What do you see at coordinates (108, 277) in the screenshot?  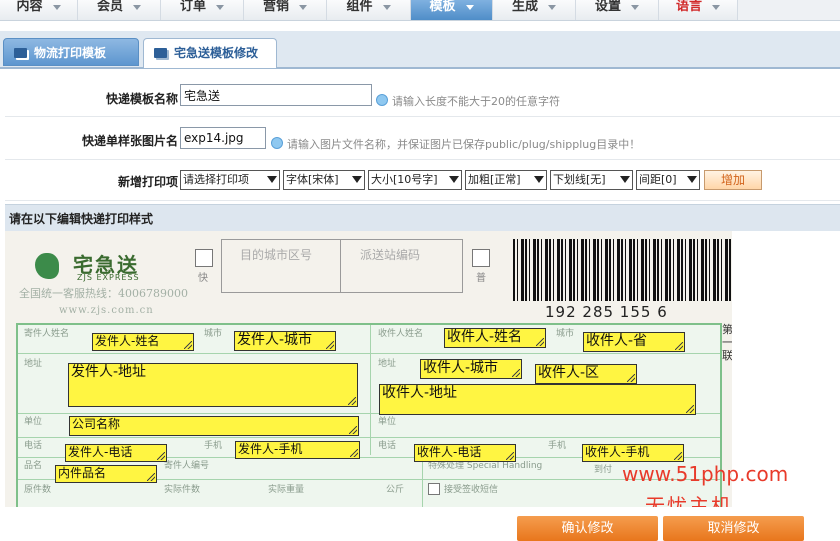 I see `logo-subtext: ZJS EXPRESS` at bounding box center [108, 277].